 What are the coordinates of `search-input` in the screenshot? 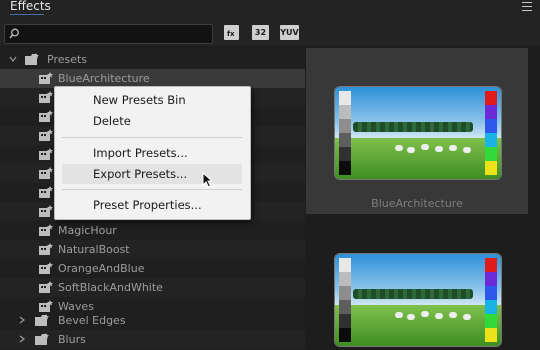 It's located at (108, 34).